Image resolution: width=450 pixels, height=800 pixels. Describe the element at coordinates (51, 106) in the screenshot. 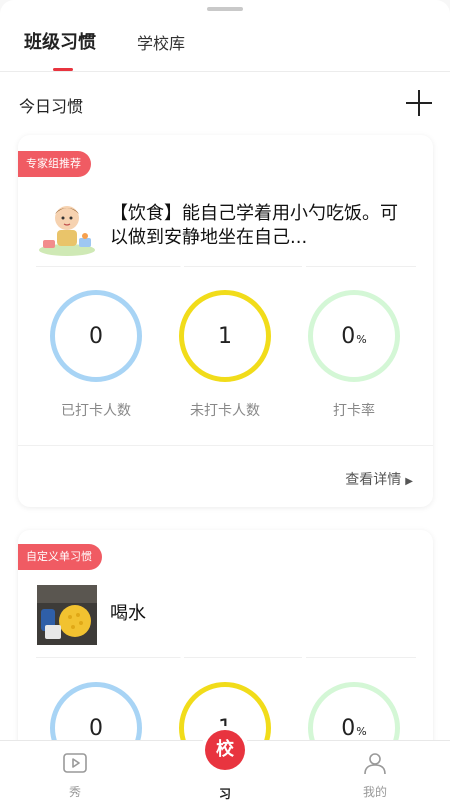

I see `section-title: 今日习惯` at that location.